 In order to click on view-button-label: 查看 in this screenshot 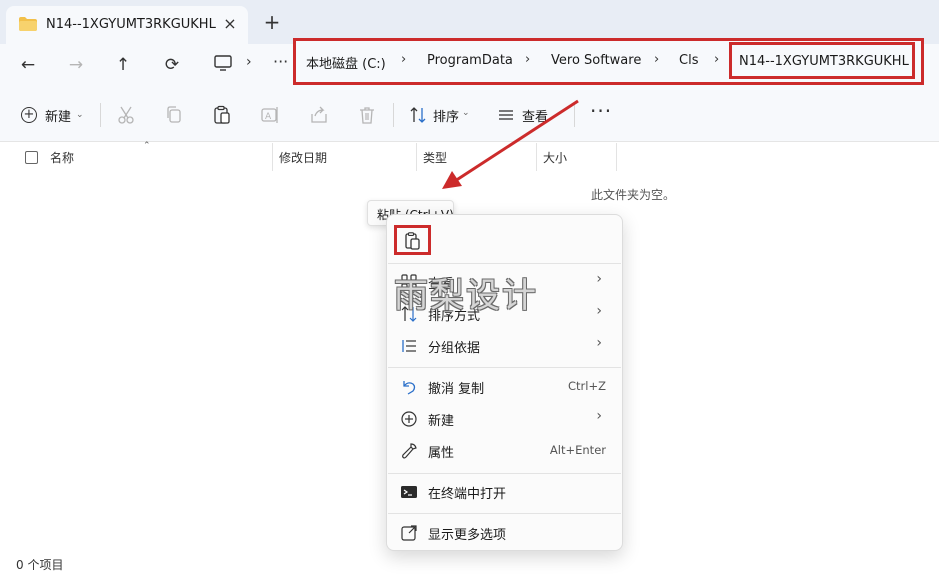, I will do `click(535, 115)`.